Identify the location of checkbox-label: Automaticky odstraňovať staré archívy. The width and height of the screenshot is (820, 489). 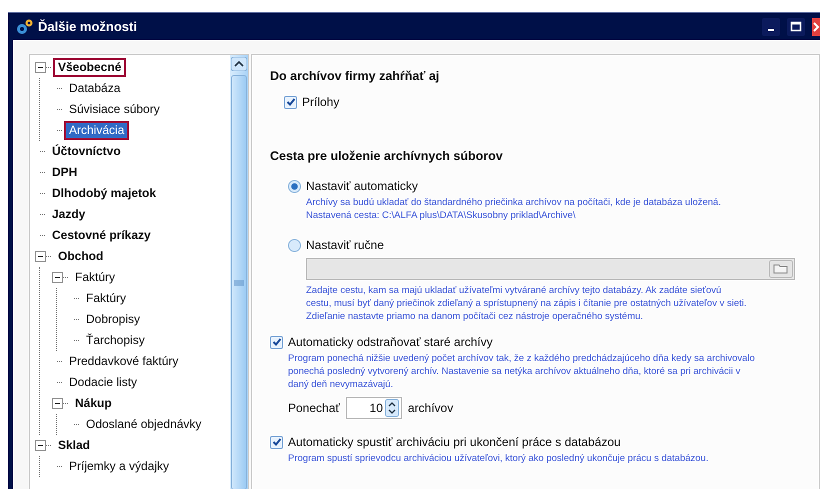
(390, 342).